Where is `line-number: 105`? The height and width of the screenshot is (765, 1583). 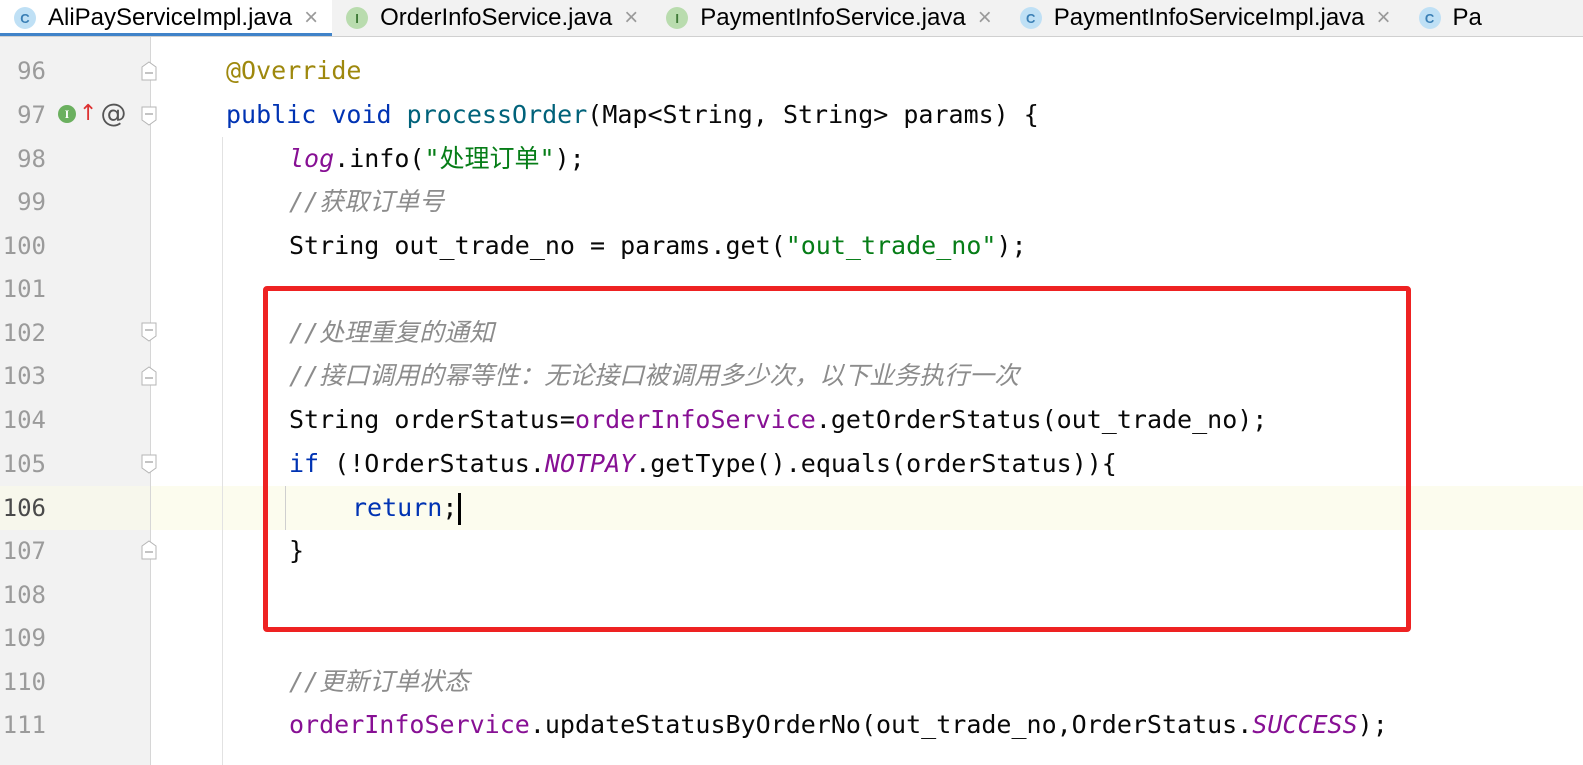
line-number: 105 is located at coordinates (24, 464).